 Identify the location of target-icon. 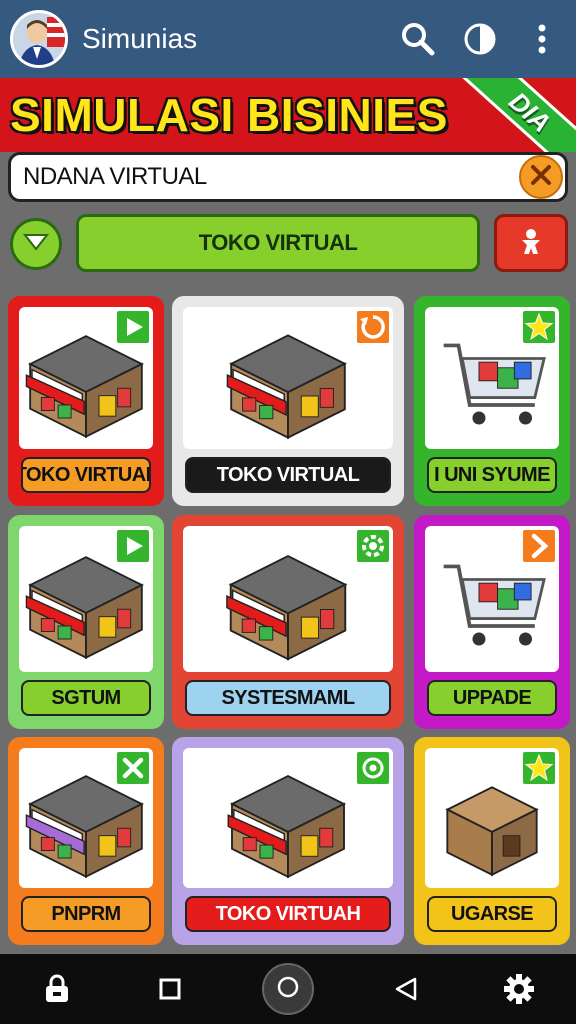
(373, 768).